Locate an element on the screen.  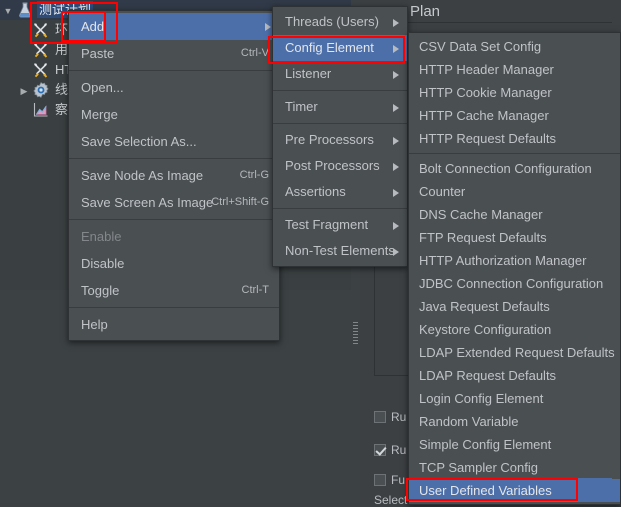
menu-item-label: Login Config Element is located at coordinates (481, 398).